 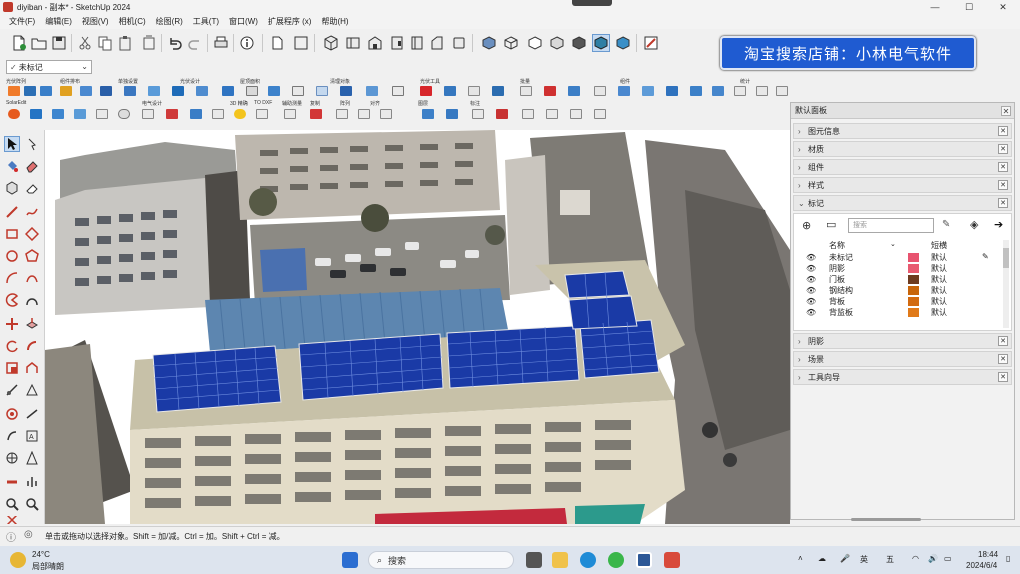 I want to click on menu-camera: 相机(C), so click(x=132, y=21).